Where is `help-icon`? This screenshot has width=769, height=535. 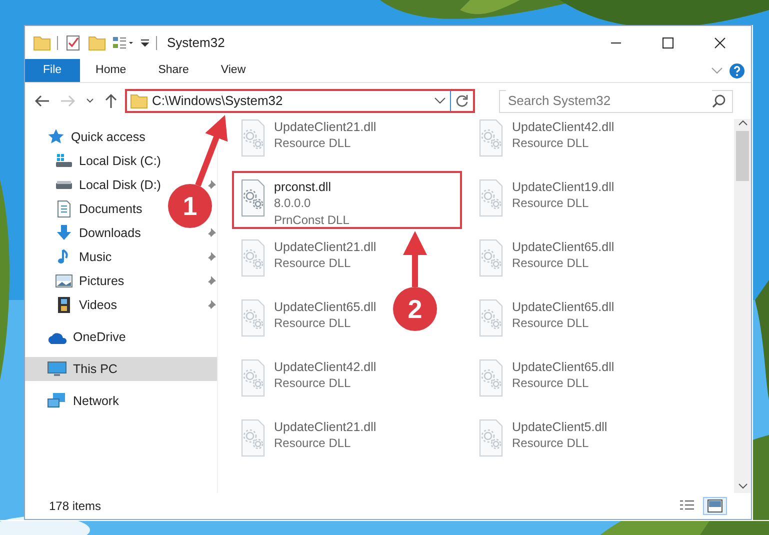 help-icon is located at coordinates (737, 70).